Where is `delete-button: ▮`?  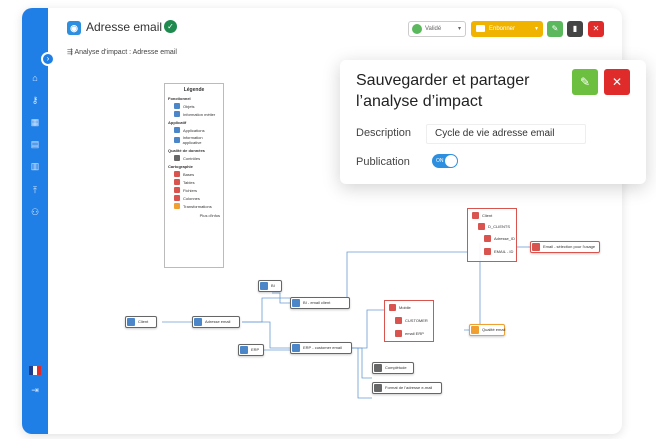 delete-button: ▮ is located at coordinates (575, 29).